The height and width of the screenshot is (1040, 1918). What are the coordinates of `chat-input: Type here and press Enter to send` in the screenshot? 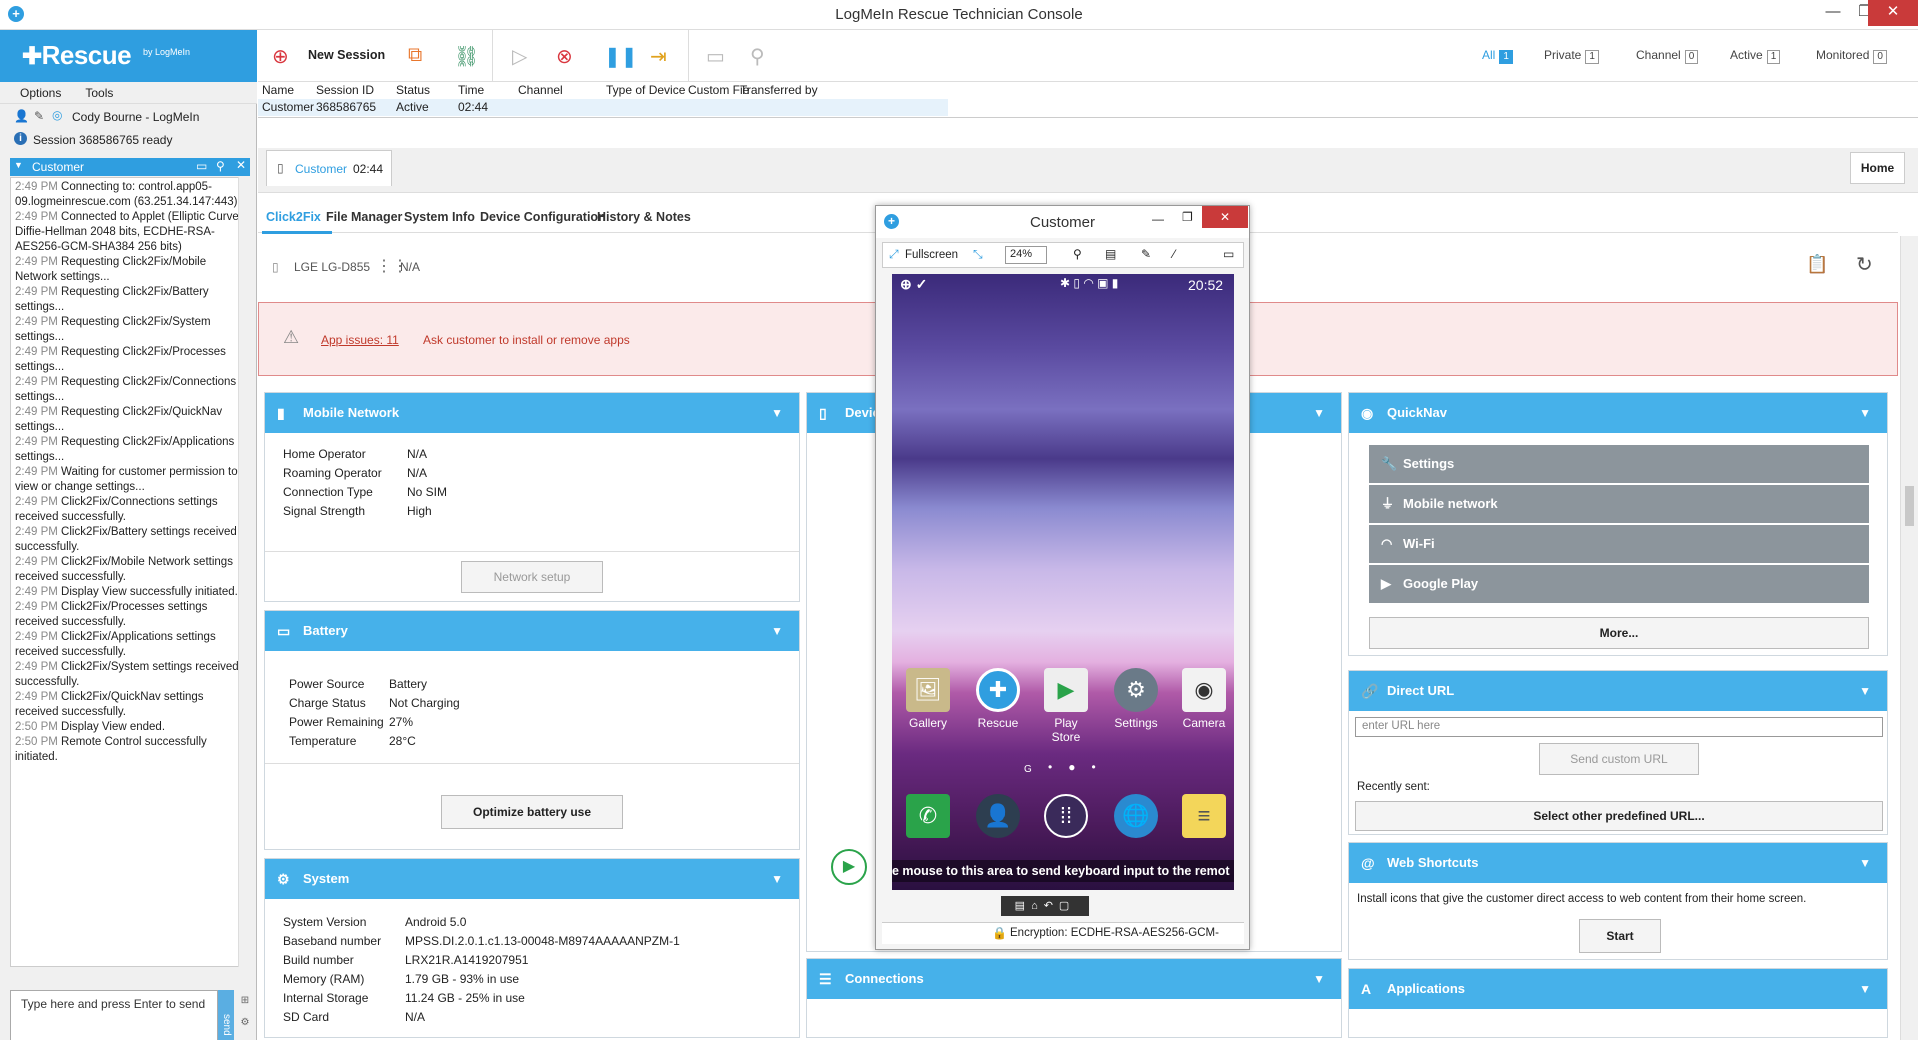 It's located at (114, 1015).